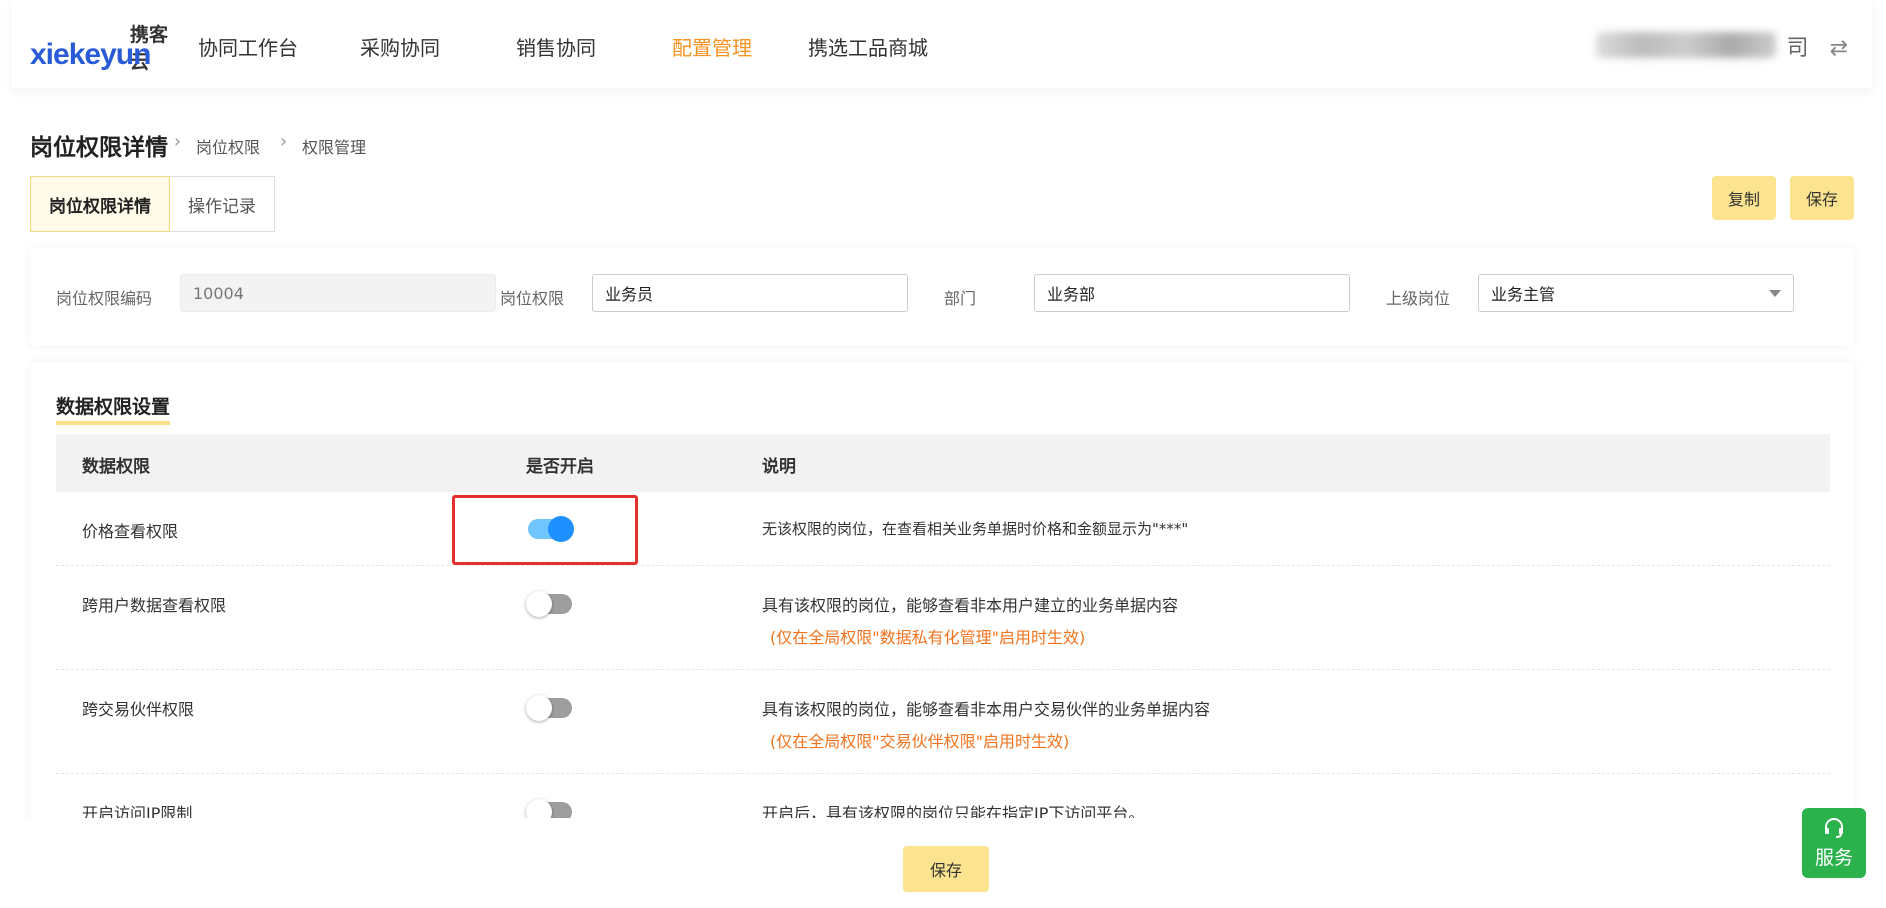 The width and height of the screenshot is (1886, 908). I want to click on dept-label: 部门, so click(960, 298).